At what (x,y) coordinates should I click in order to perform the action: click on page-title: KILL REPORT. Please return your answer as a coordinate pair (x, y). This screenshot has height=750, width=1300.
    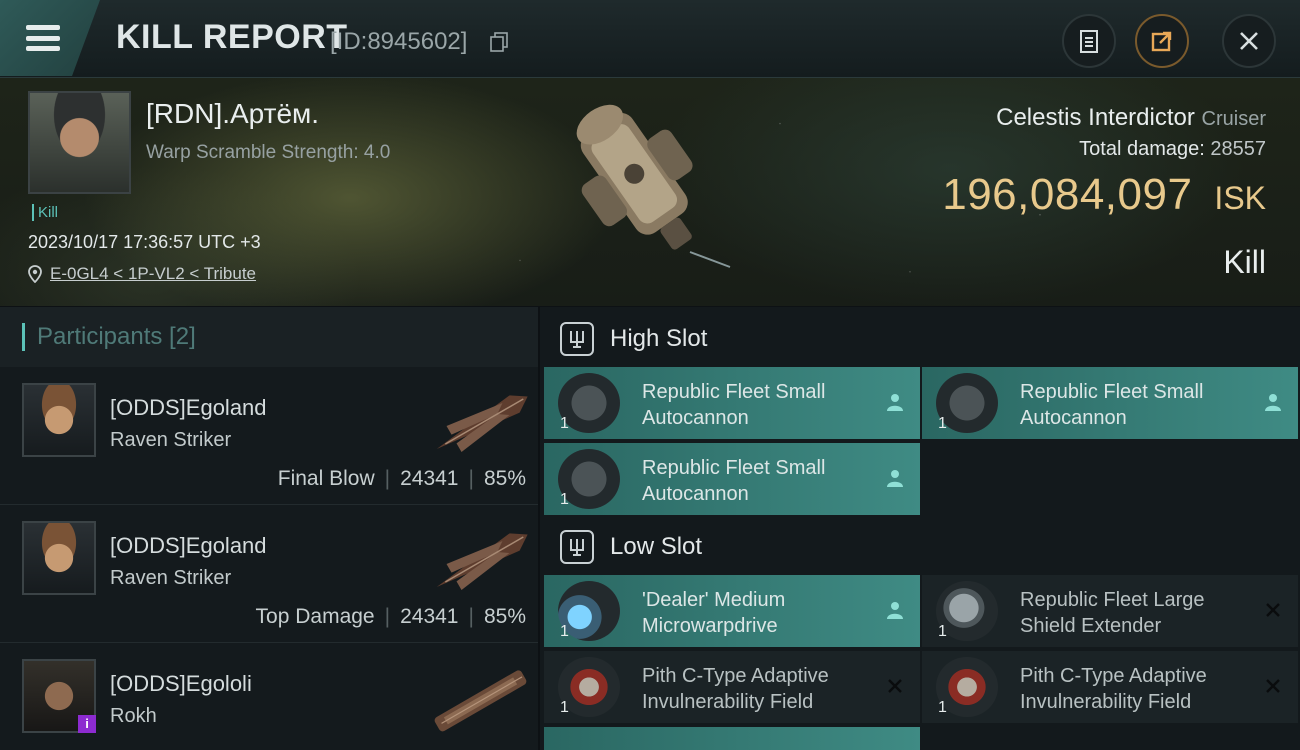
    Looking at the image, I should click on (232, 37).